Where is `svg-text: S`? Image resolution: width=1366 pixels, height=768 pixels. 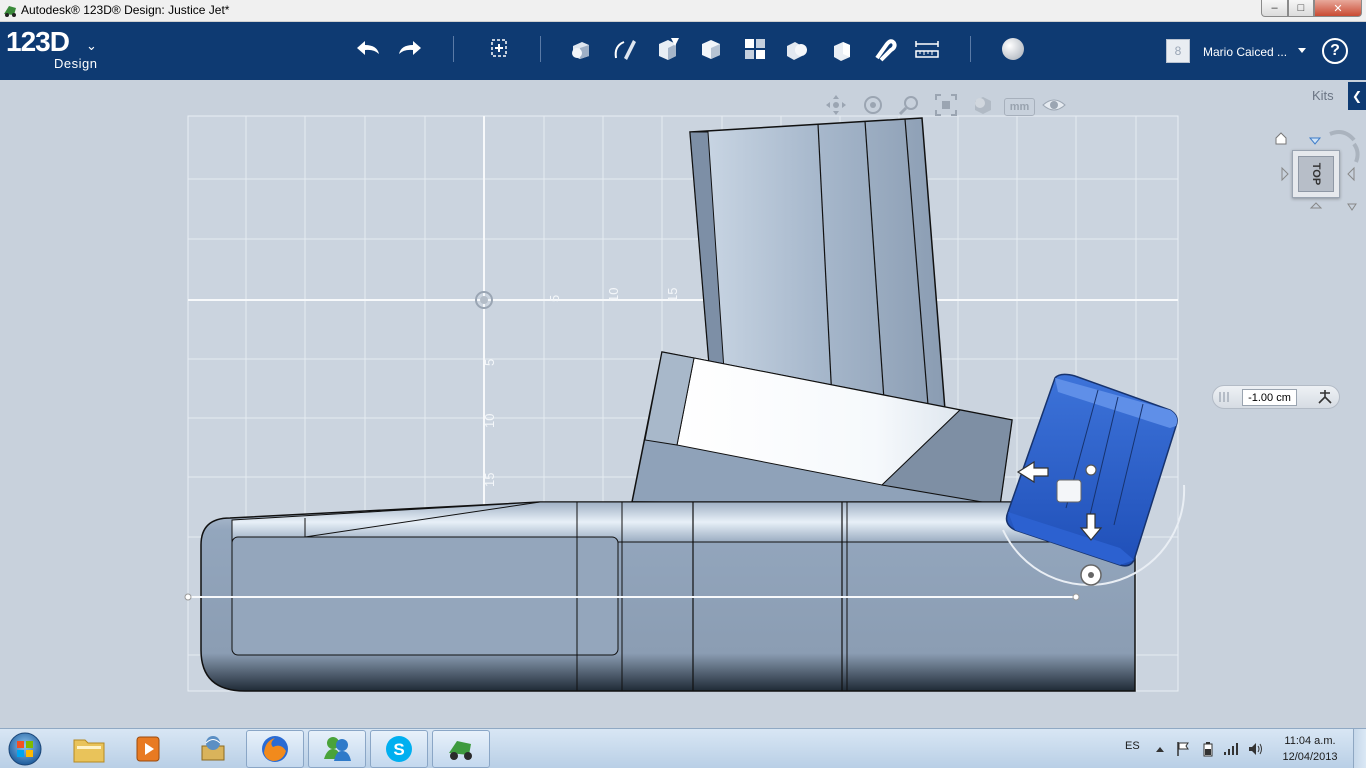
svg-text: S is located at coordinates (398, 749).